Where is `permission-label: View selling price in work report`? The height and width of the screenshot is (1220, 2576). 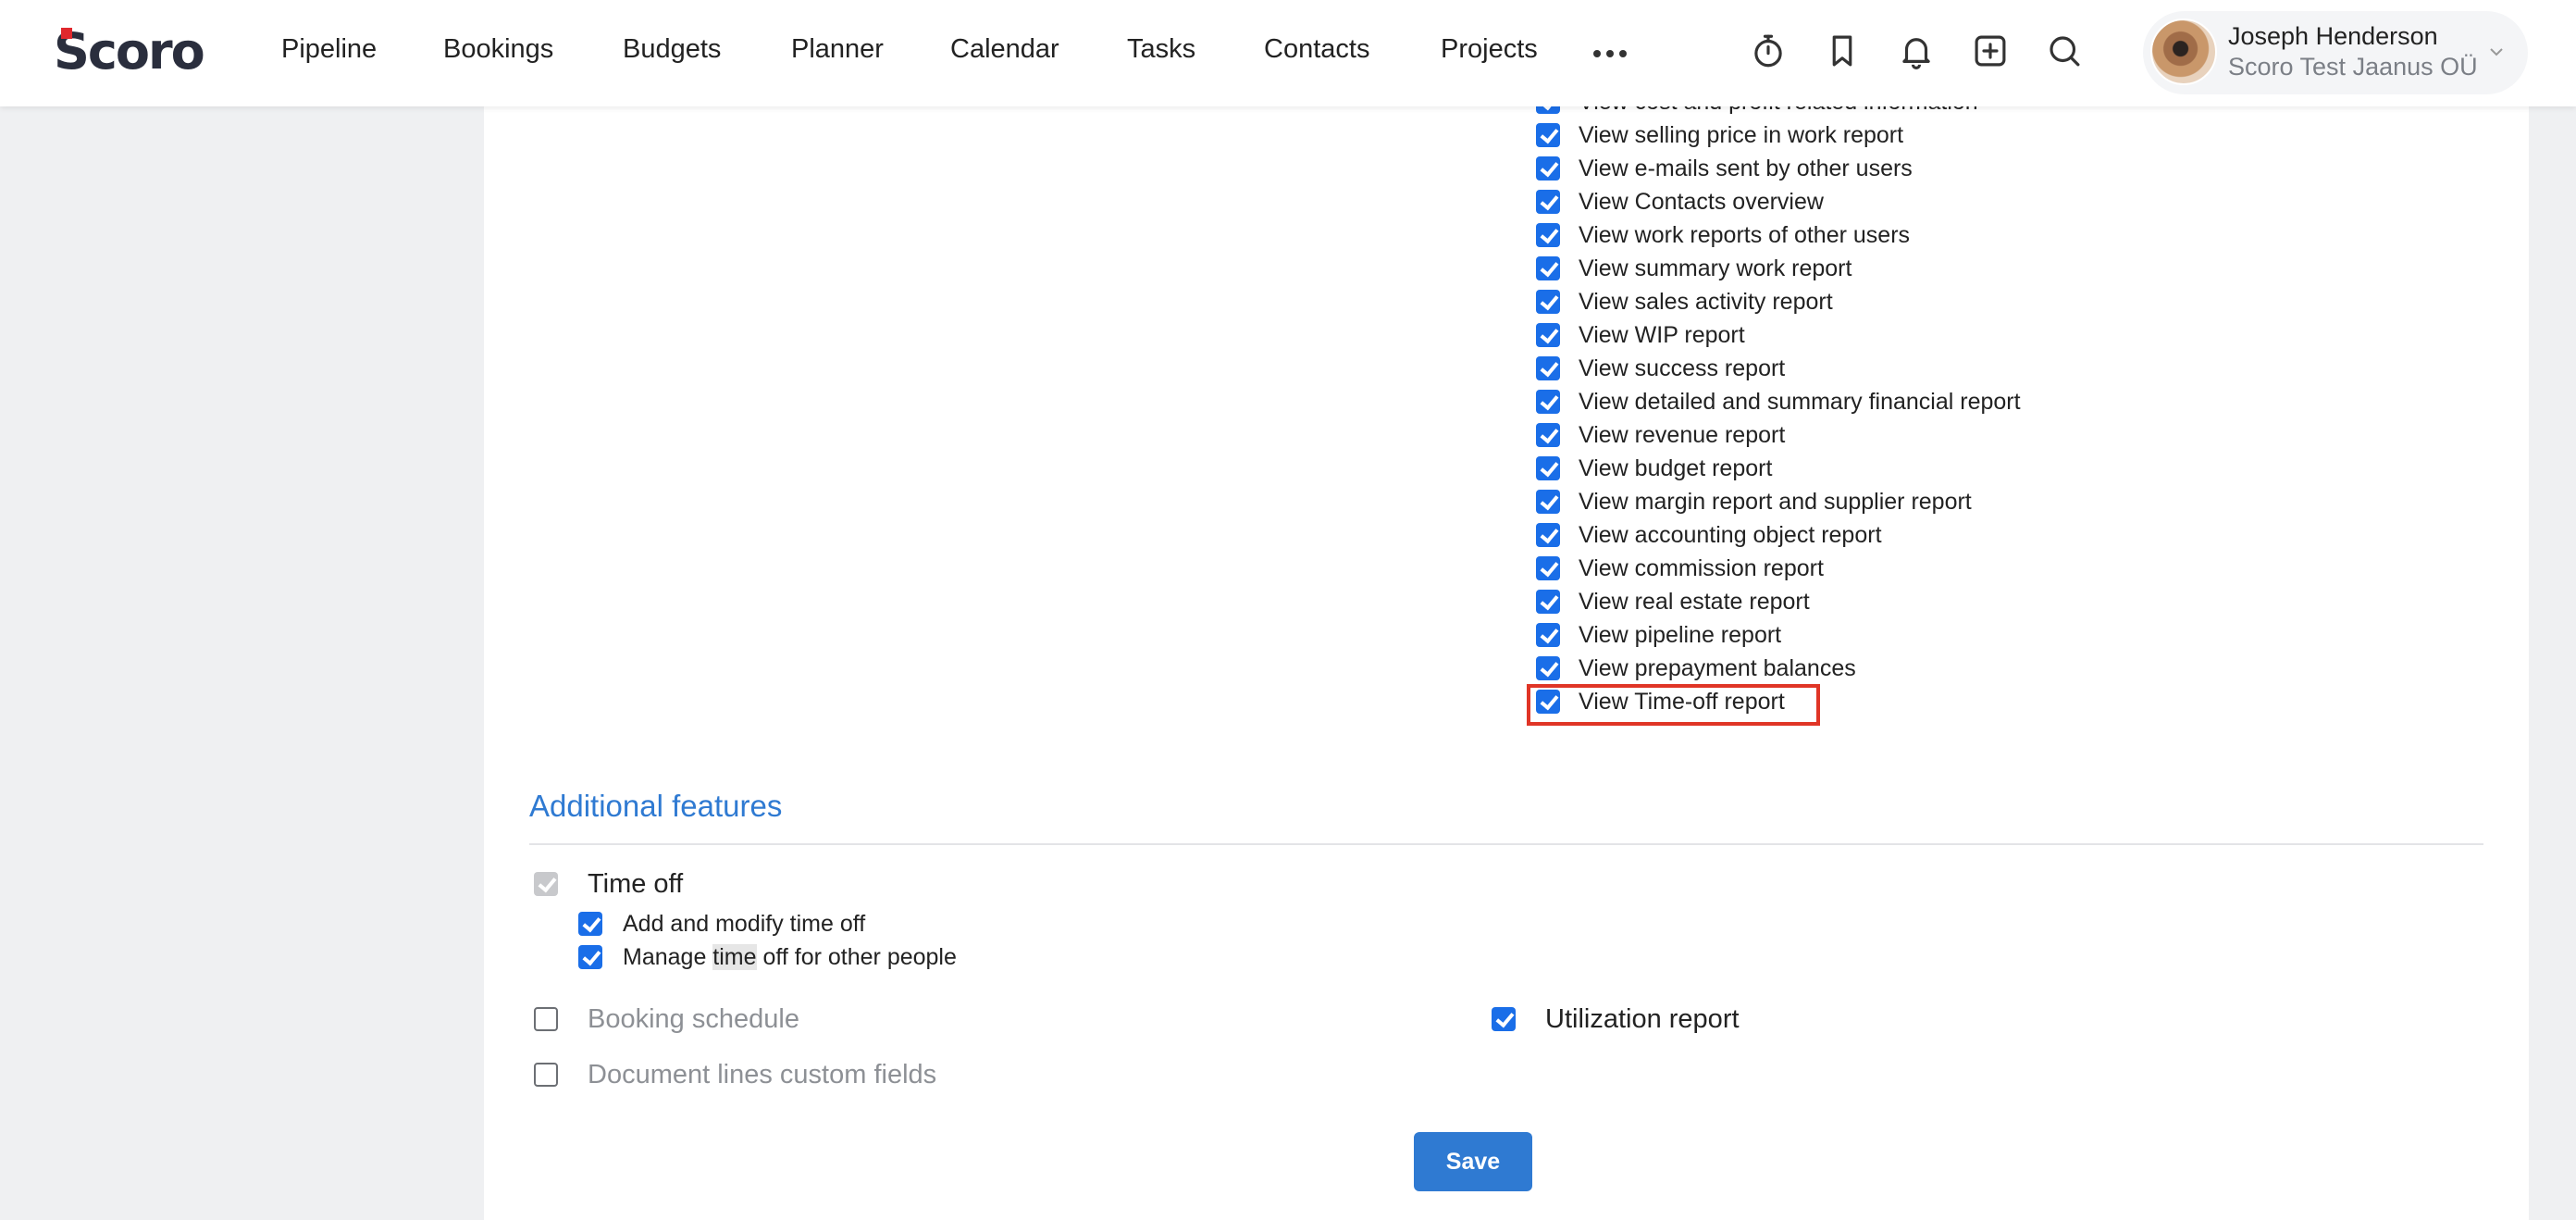
permission-label: View selling price in work report is located at coordinates (1742, 134).